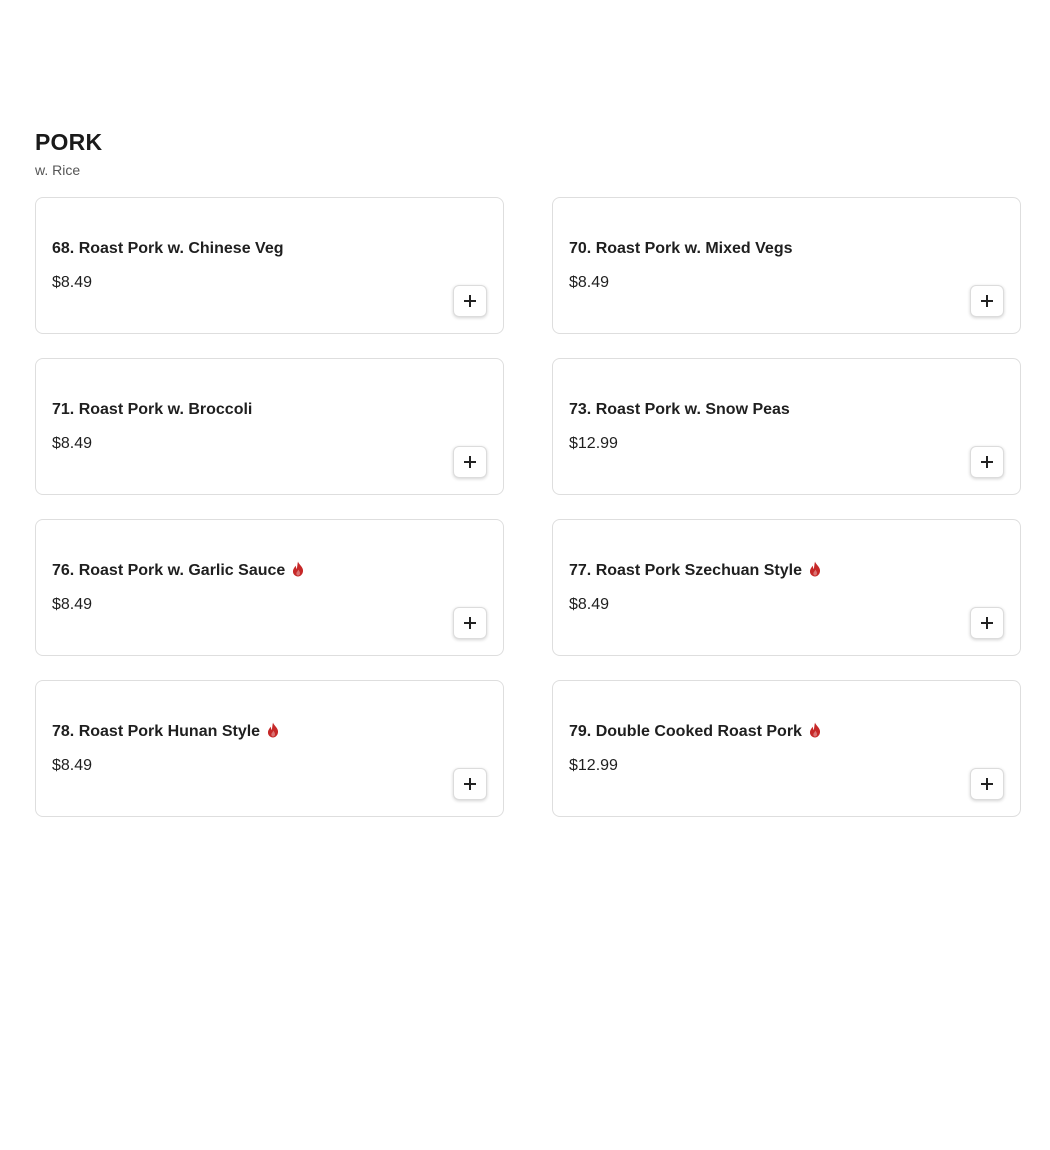 This screenshot has width=1050, height=1150. I want to click on menu-item-card: 77. Roast Pork Szechuan Style $8.49, so click(786, 587).